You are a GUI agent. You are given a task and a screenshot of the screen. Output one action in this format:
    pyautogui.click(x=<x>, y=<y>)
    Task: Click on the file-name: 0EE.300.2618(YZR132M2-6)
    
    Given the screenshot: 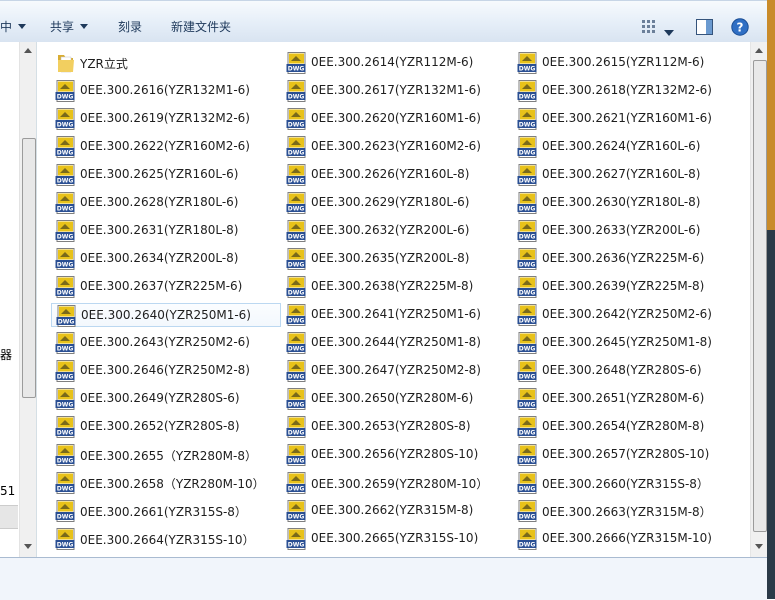 What is the action you would take?
    pyautogui.click(x=627, y=90)
    